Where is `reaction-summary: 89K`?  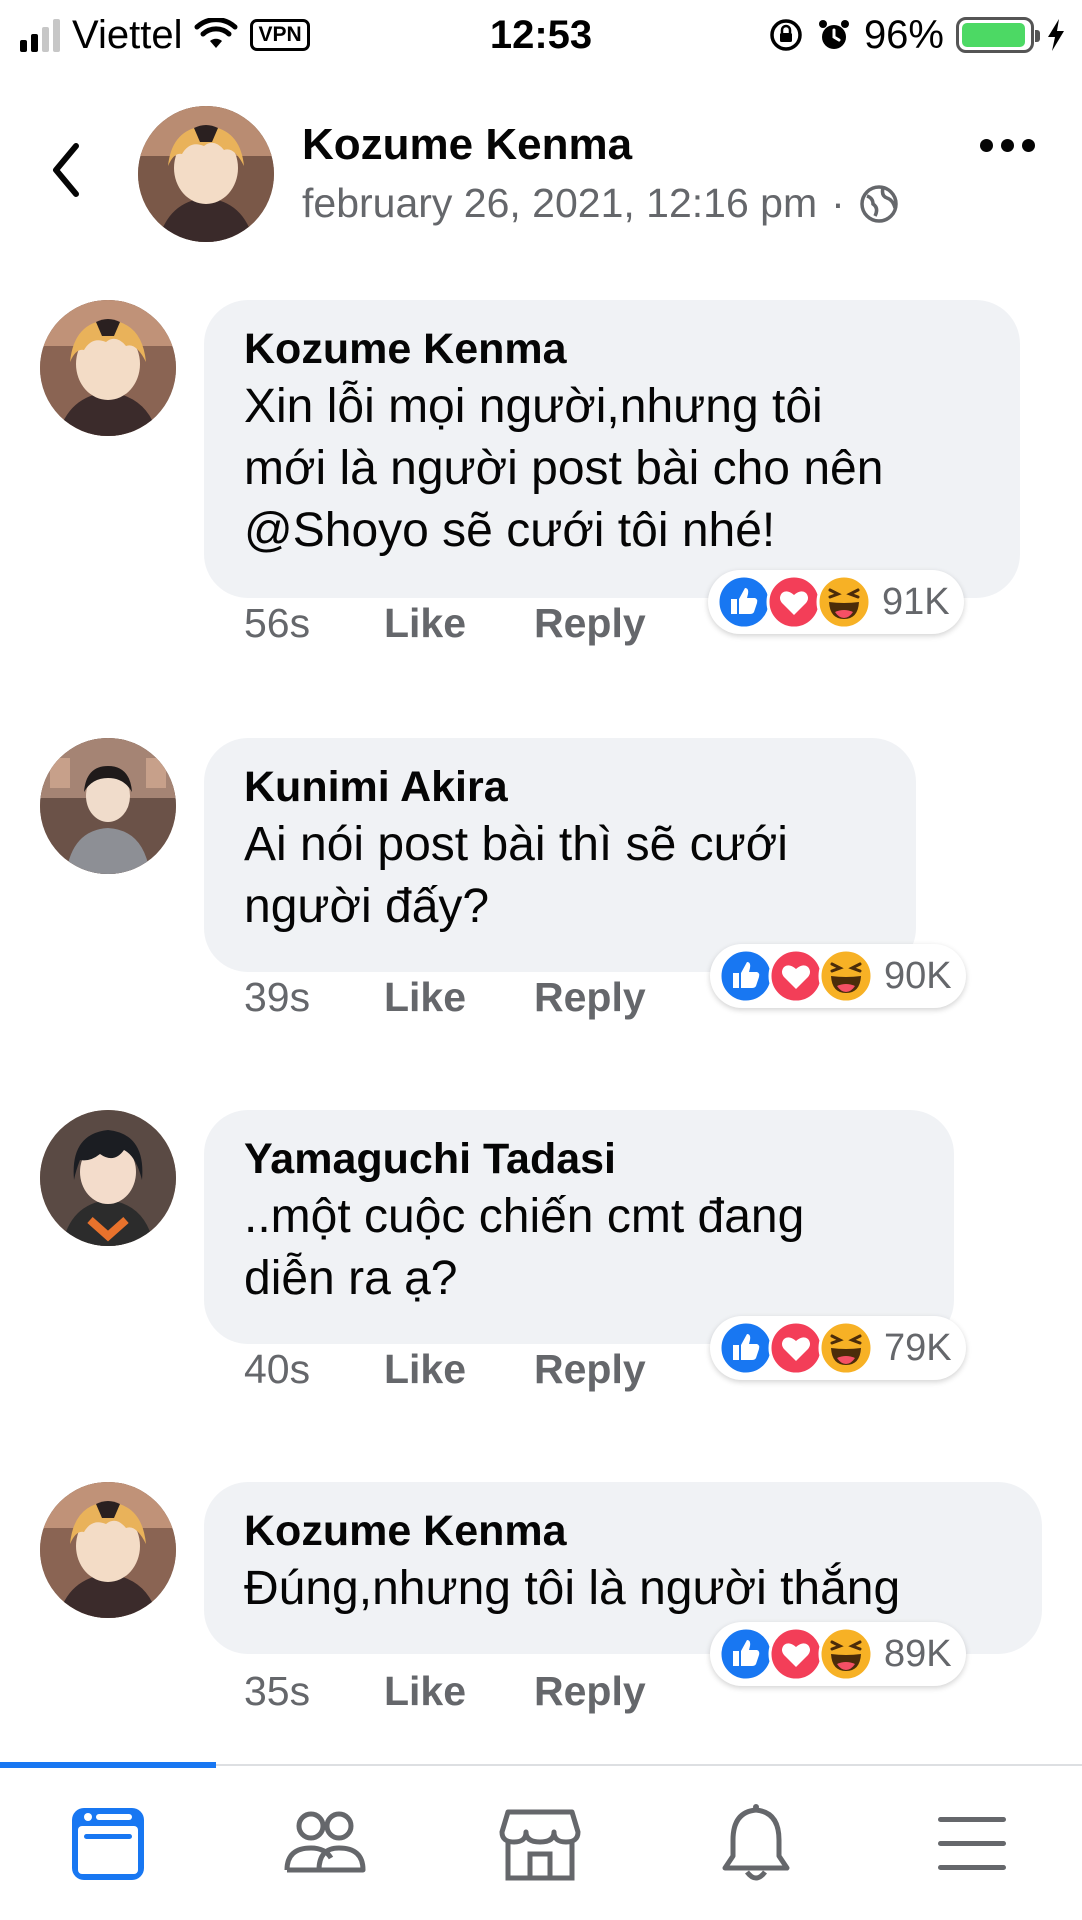 reaction-summary: 89K is located at coordinates (838, 1654).